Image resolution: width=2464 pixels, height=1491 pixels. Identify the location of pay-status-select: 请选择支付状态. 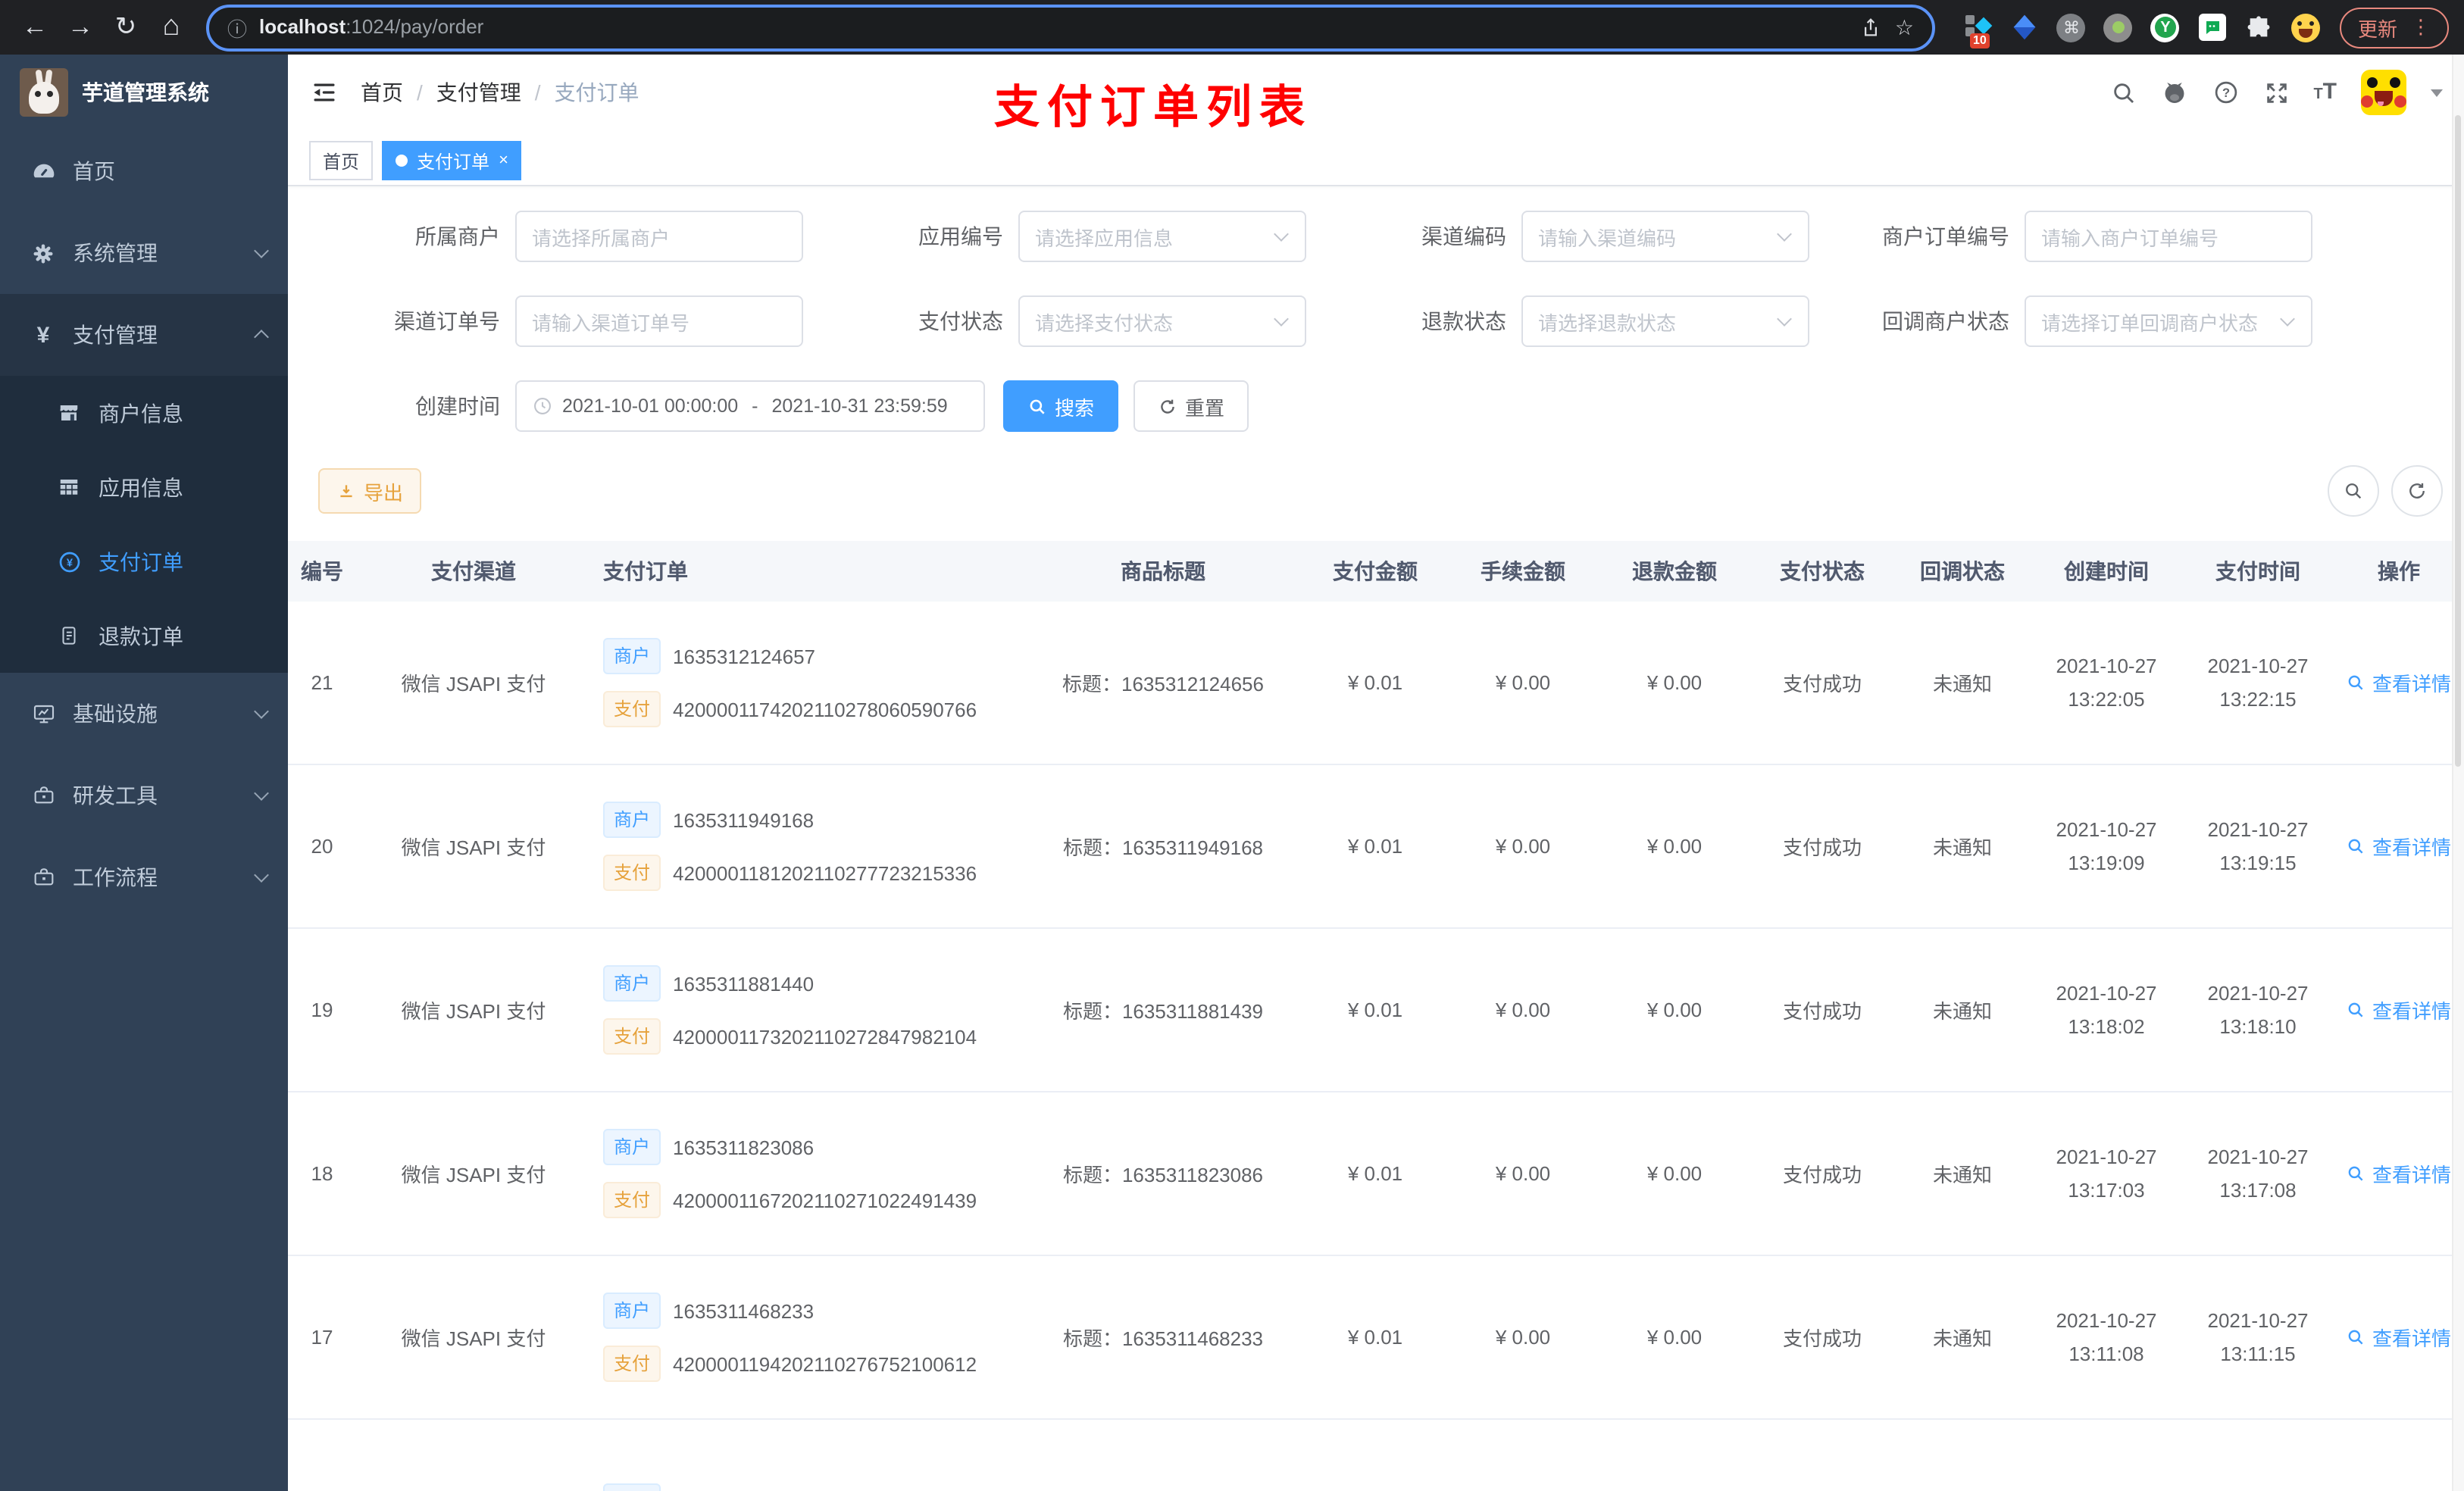
(1162, 321).